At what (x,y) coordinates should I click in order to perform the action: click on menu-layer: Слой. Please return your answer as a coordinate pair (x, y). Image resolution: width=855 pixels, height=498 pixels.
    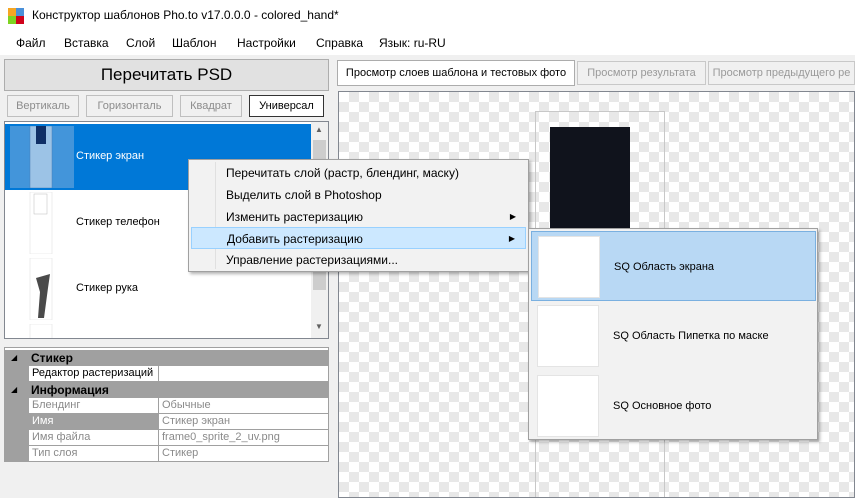
    Looking at the image, I should click on (140, 43).